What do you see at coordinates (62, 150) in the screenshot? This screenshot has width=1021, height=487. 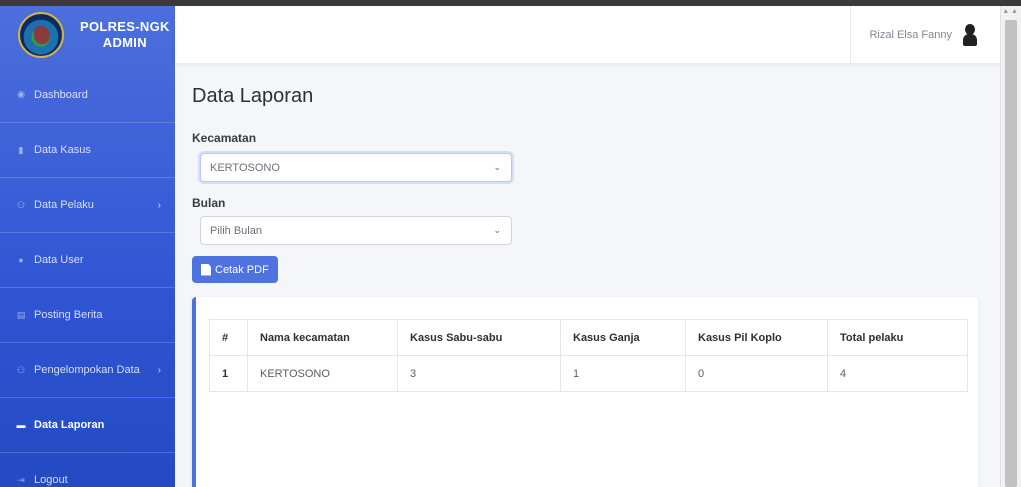 I see `sidebar-item-label: Data Kasus` at bounding box center [62, 150].